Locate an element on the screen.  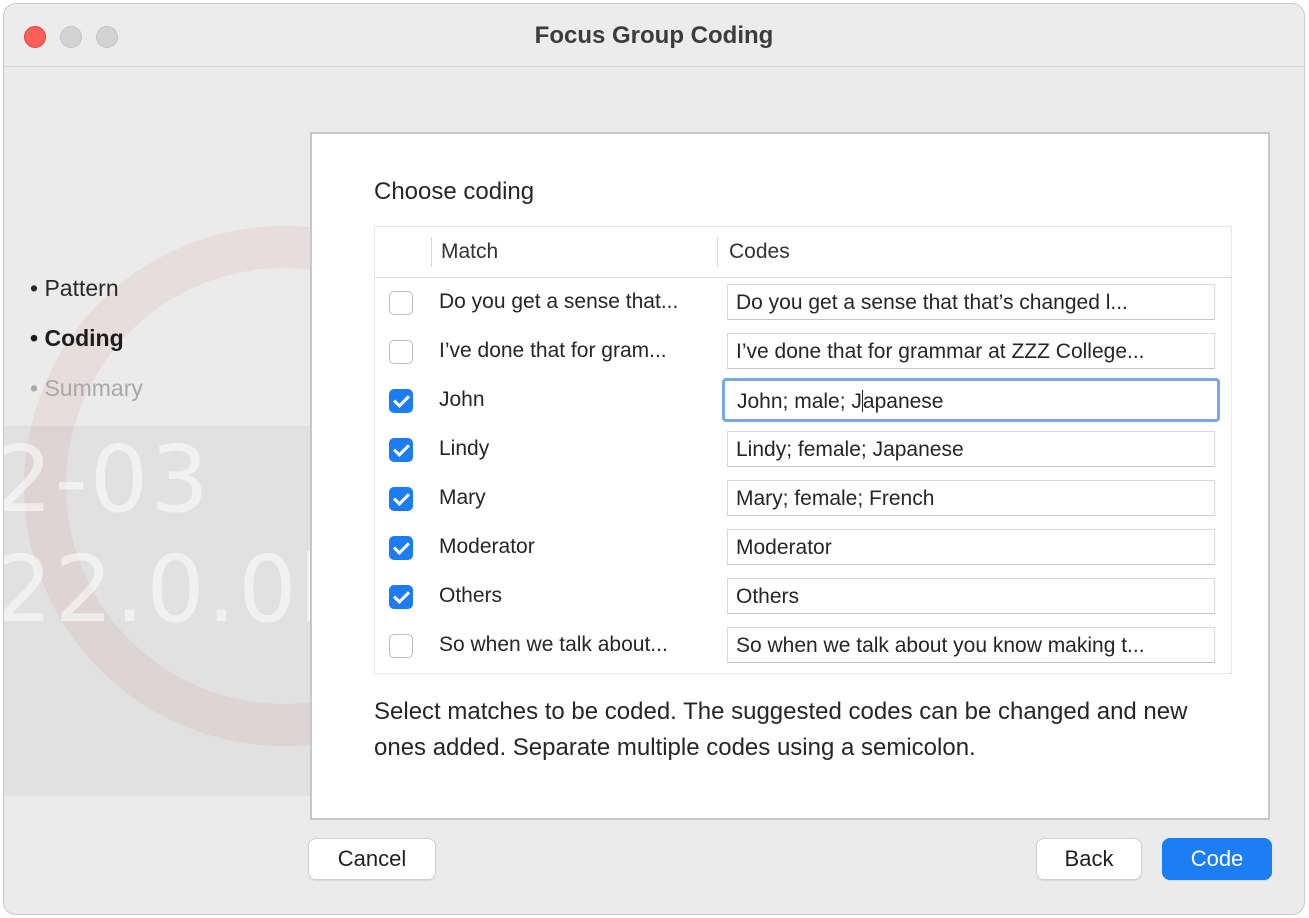
match-text: Mary is located at coordinates (462, 497).